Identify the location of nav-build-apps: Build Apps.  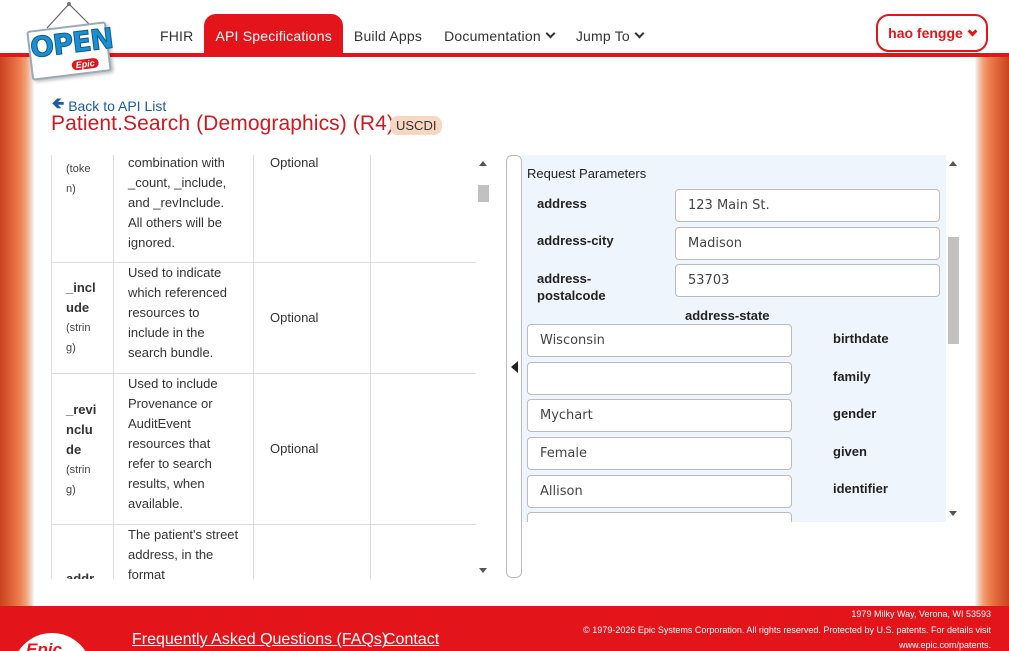
(388, 35).